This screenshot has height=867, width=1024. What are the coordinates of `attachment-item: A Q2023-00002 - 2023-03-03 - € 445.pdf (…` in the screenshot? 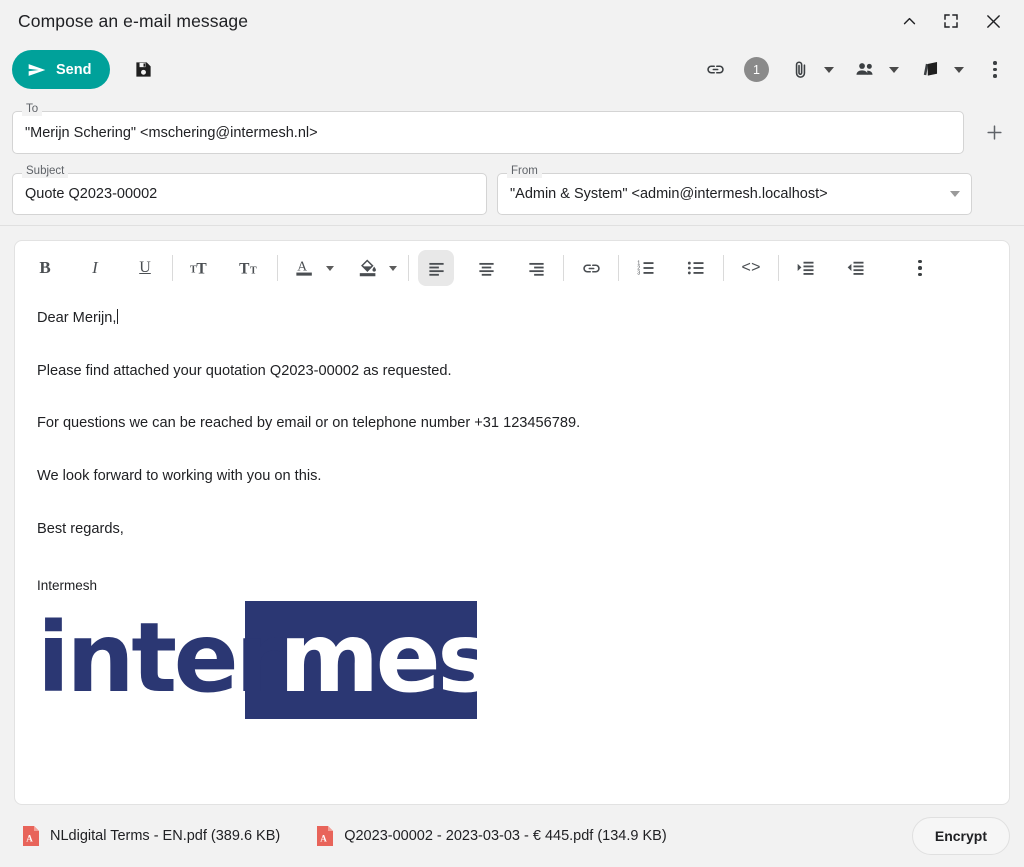 It's located at (491, 836).